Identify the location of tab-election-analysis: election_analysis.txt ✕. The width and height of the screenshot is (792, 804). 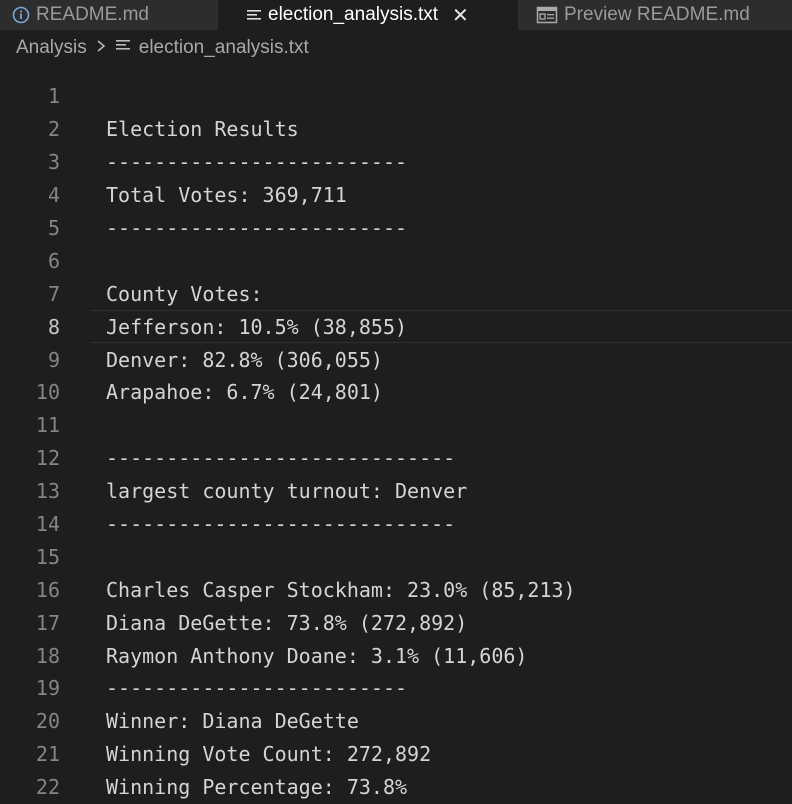
(368, 15).